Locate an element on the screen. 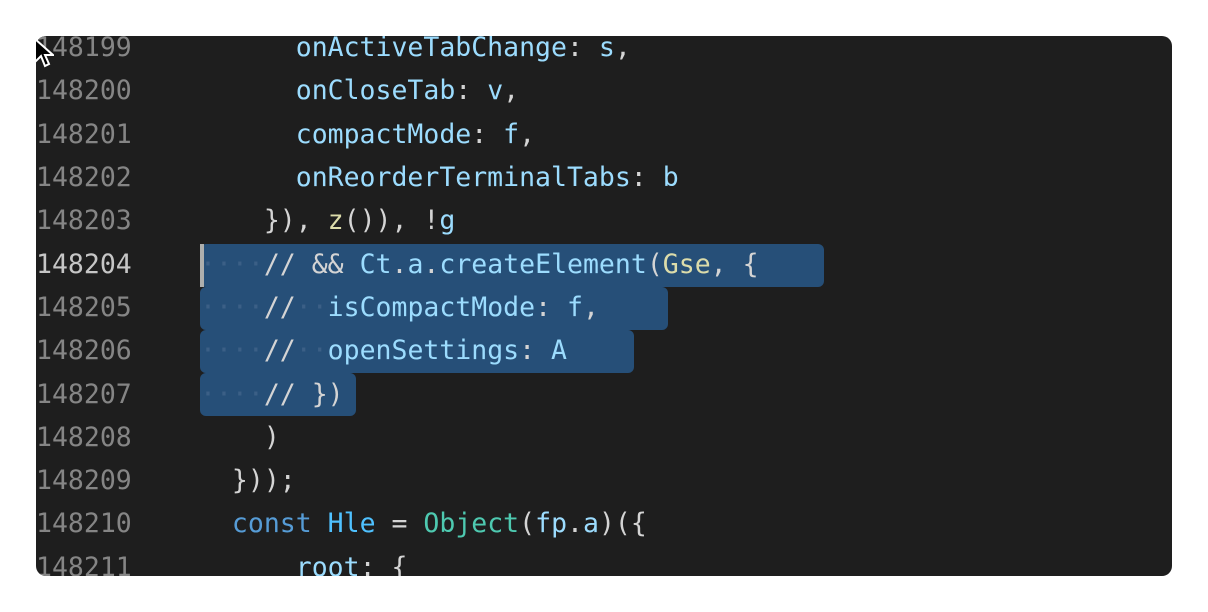 This screenshot has height=612, width=1208. code-line: 148210 const Hle = Object(fp.a)({ is located at coordinates (604, 523).